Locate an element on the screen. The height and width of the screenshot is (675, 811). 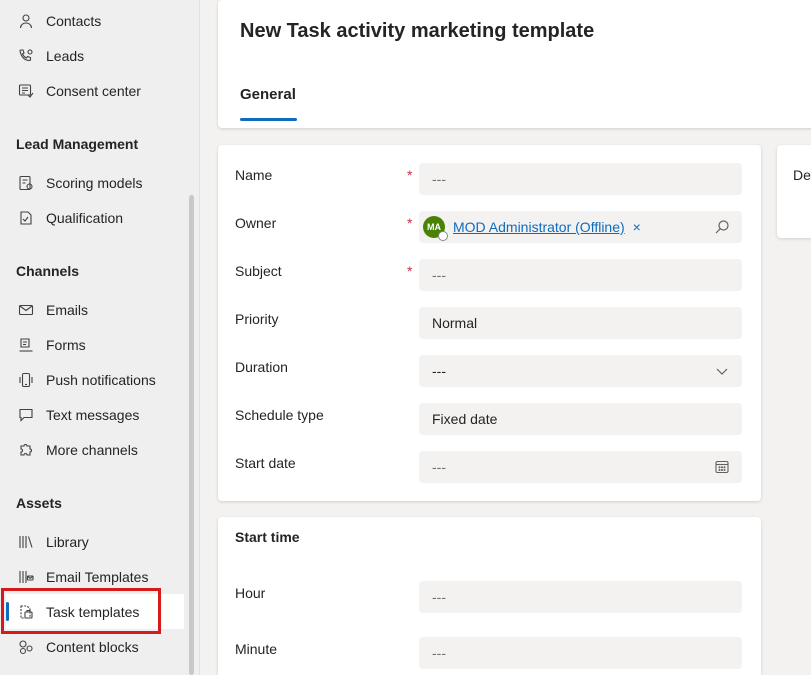
owner-lookup: MA MOD Administrator (Offline) × is located at coordinates (580, 227).